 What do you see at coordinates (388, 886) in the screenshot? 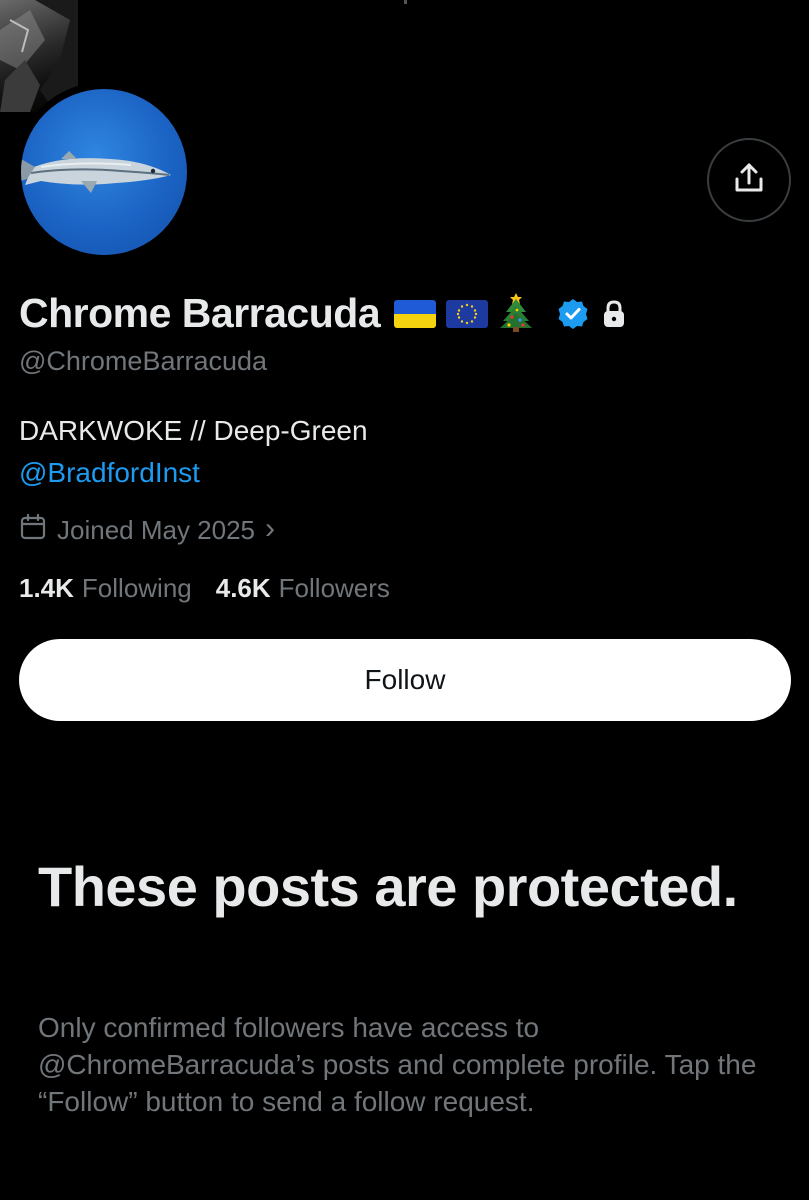
I see `protected-posts-title: These posts are protected.` at bounding box center [388, 886].